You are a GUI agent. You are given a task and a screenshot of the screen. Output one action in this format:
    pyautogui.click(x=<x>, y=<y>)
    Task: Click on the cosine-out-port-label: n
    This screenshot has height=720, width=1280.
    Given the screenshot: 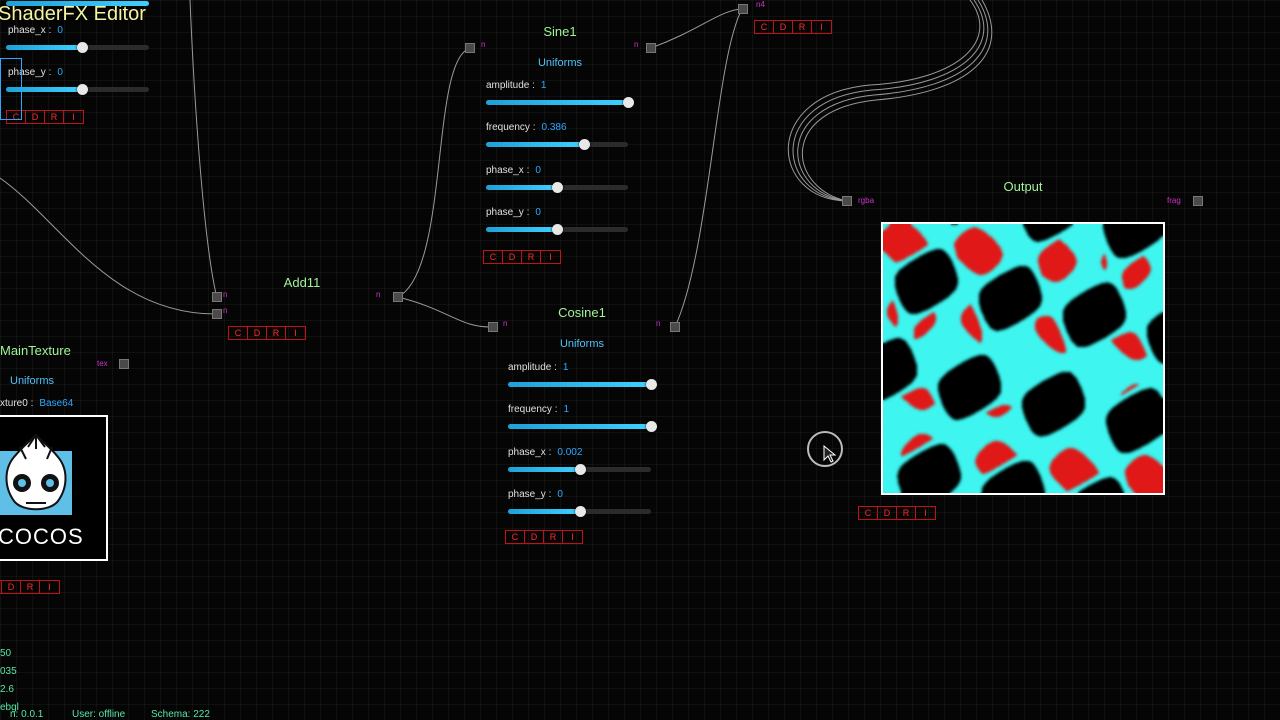 What is the action you would take?
    pyautogui.click(x=658, y=323)
    